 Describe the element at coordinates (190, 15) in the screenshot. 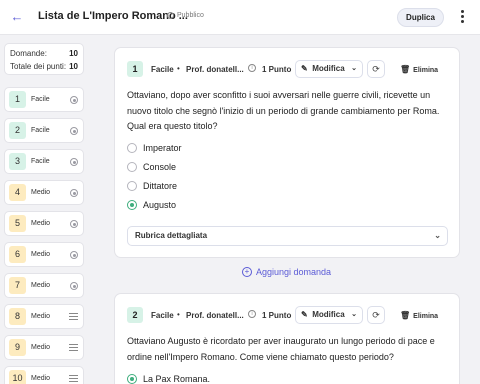

I see `visibility-label: Pubblico` at that location.